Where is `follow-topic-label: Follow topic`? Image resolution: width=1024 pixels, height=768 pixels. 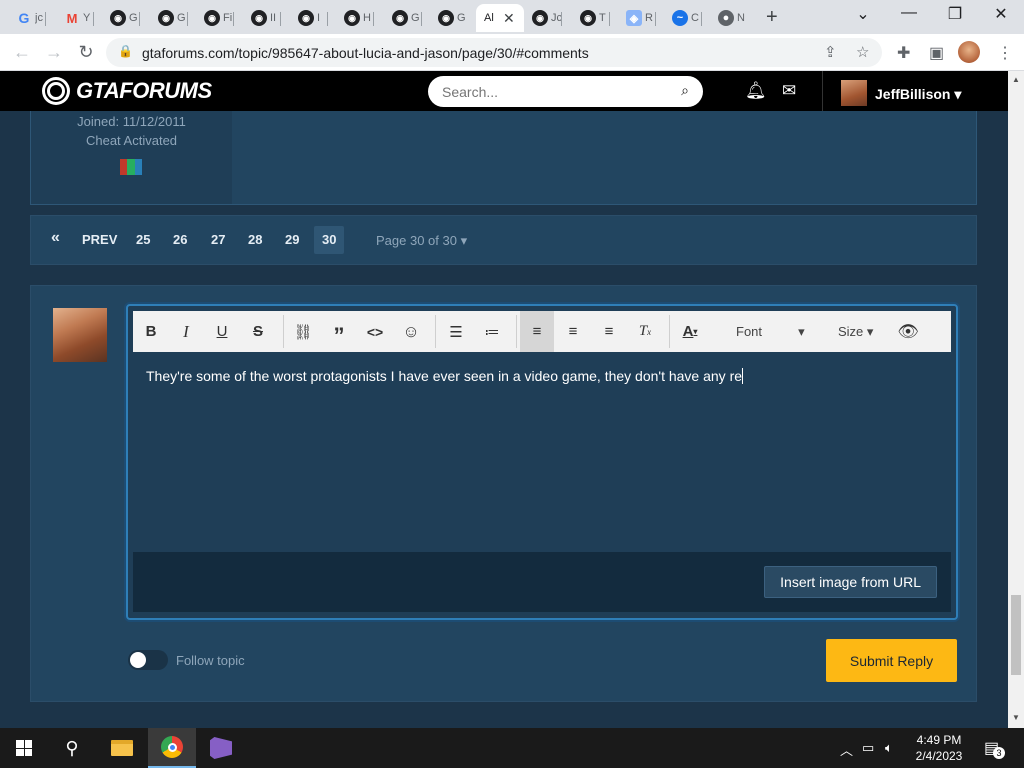
follow-topic-label: Follow topic is located at coordinates (210, 660).